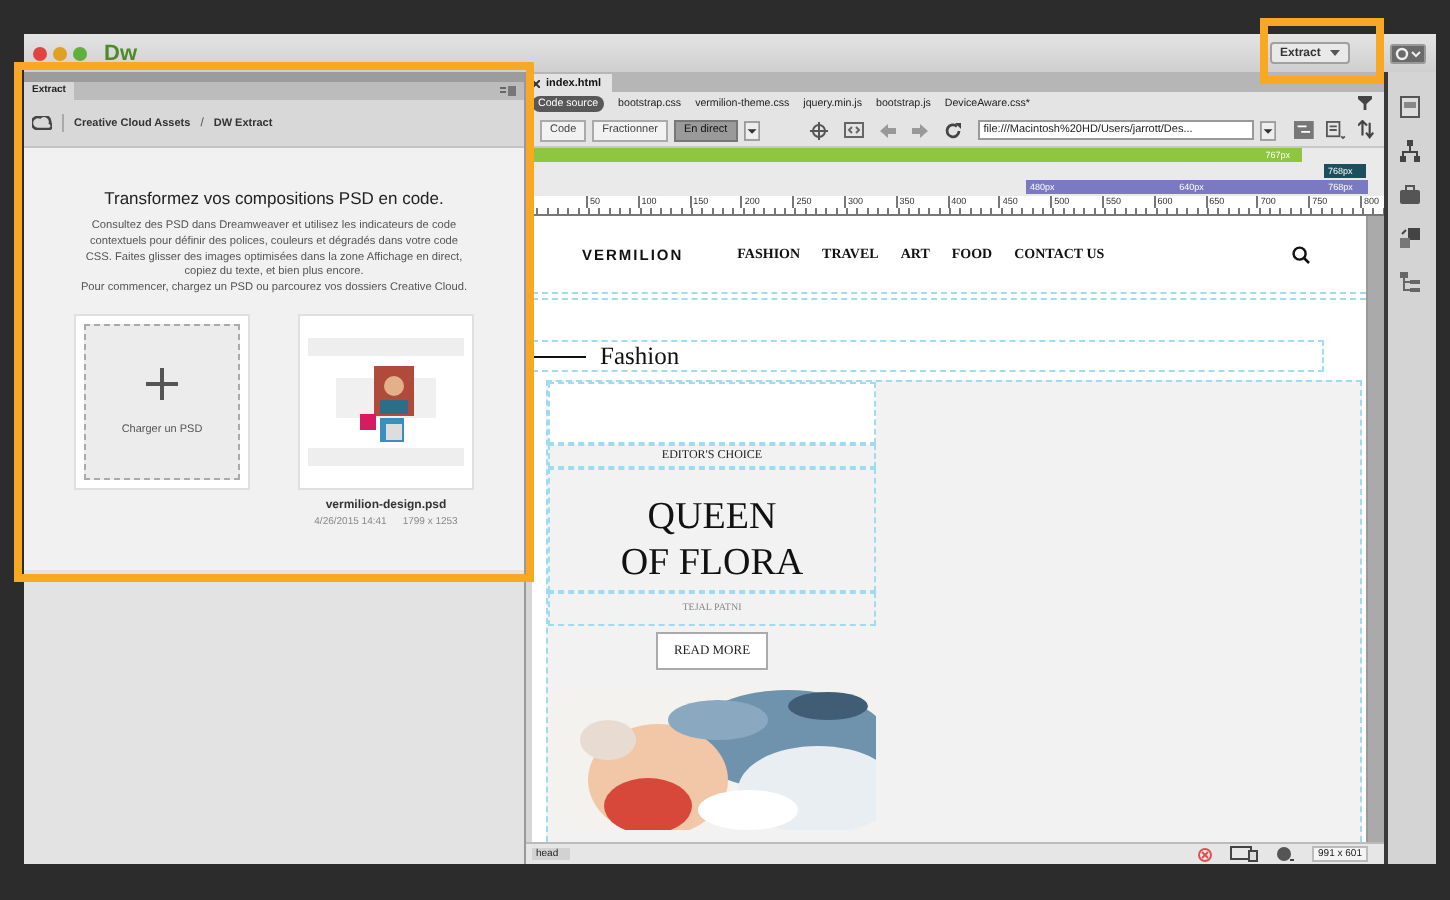  Describe the element at coordinates (42, 123) in the screenshot. I see `creative-cloud-icon` at that location.